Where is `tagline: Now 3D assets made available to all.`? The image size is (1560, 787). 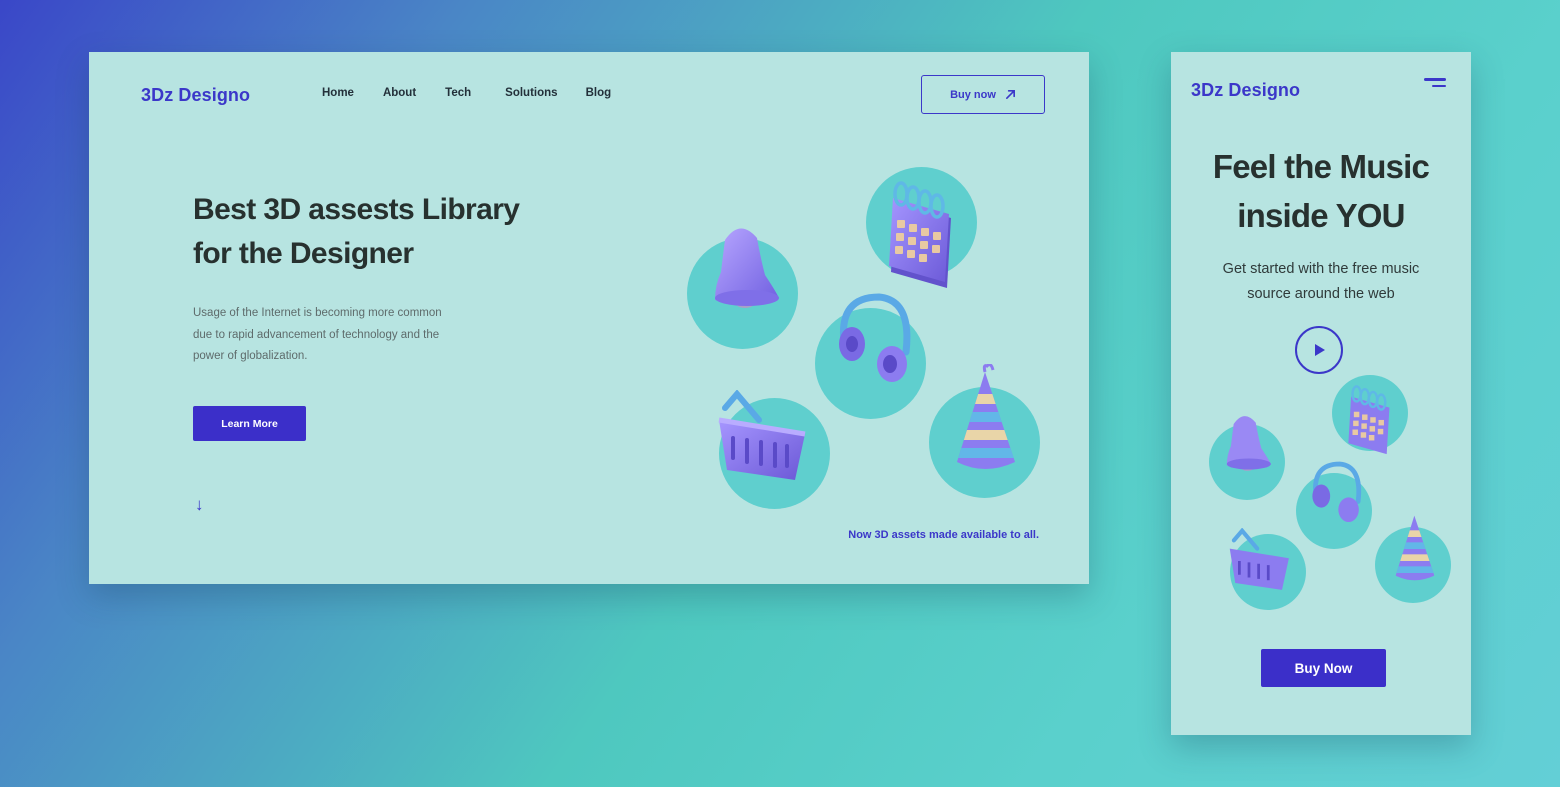
tagline: Now 3D assets made available to all. is located at coordinates (943, 535).